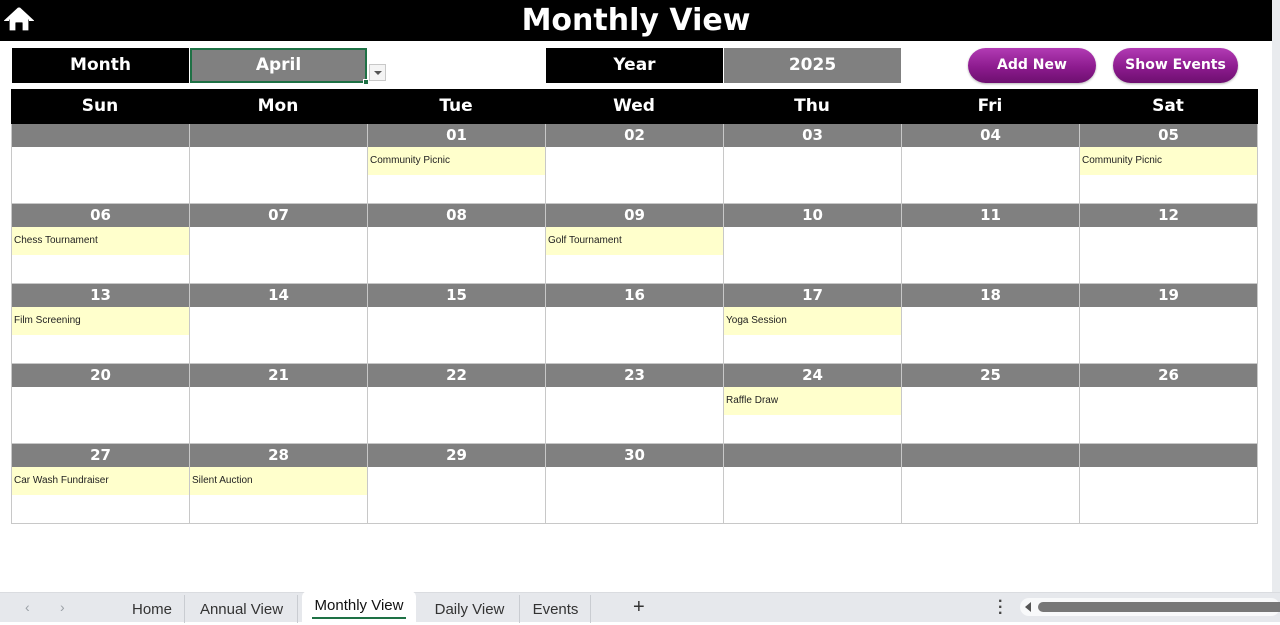 The width and height of the screenshot is (1280, 625). What do you see at coordinates (456, 135) in the screenshot?
I see `day-number: 01` at bounding box center [456, 135].